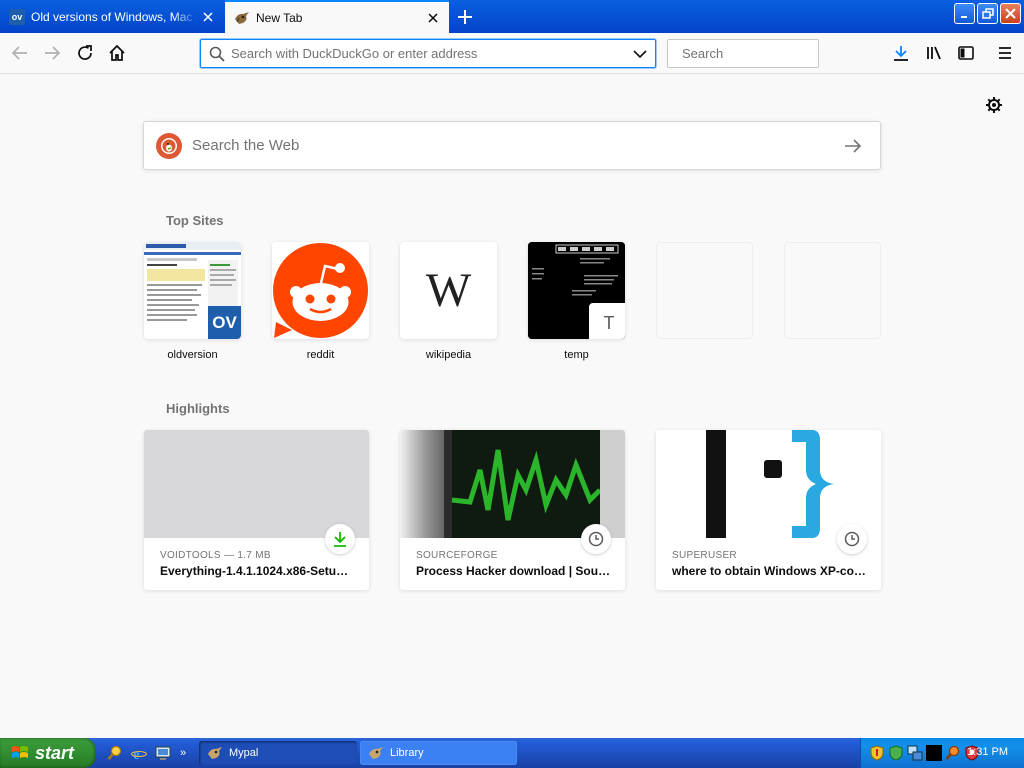 The height and width of the screenshot is (768, 1024). What do you see at coordinates (877, 753) in the screenshot?
I see `security-shield-icon` at bounding box center [877, 753].